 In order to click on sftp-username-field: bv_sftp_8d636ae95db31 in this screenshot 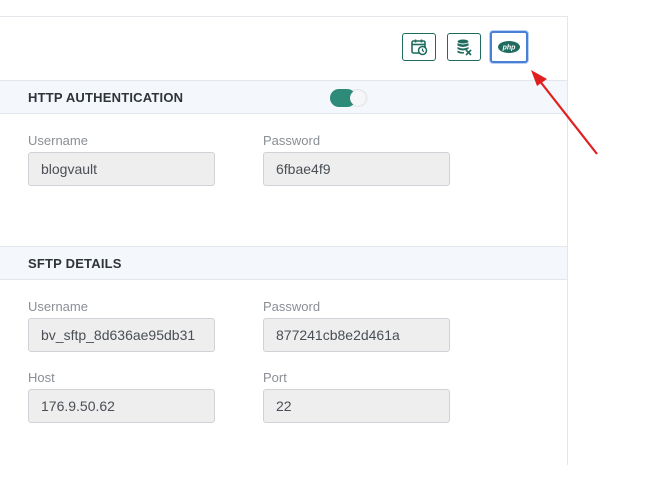, I will do `click(121, 335)`.